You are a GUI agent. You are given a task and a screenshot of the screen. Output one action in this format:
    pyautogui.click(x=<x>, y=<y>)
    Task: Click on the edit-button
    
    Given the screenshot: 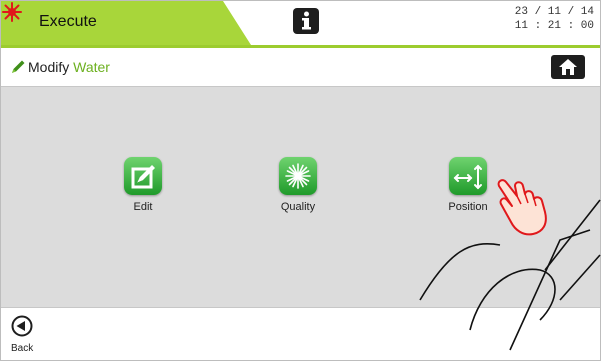 What is the action you would take?
    pyautogui.click(x=143, y=176)
    